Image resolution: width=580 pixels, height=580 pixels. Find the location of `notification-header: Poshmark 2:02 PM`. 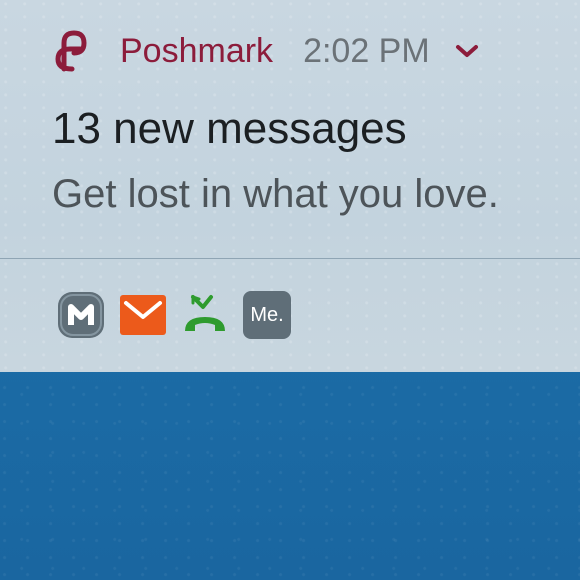

notification-header: Poshmark 2:02 PM is located at coordinates (266, 51).